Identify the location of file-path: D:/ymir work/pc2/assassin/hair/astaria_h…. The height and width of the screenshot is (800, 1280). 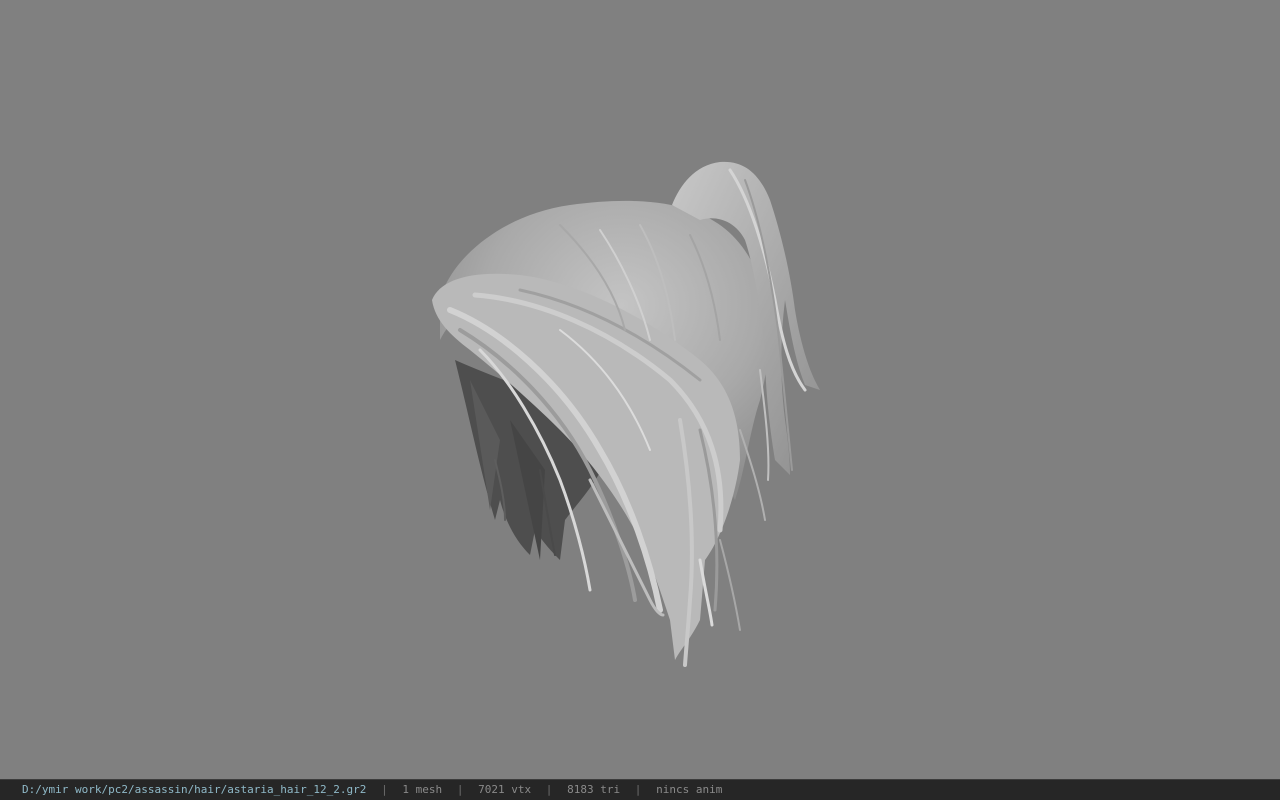
(194, 789).